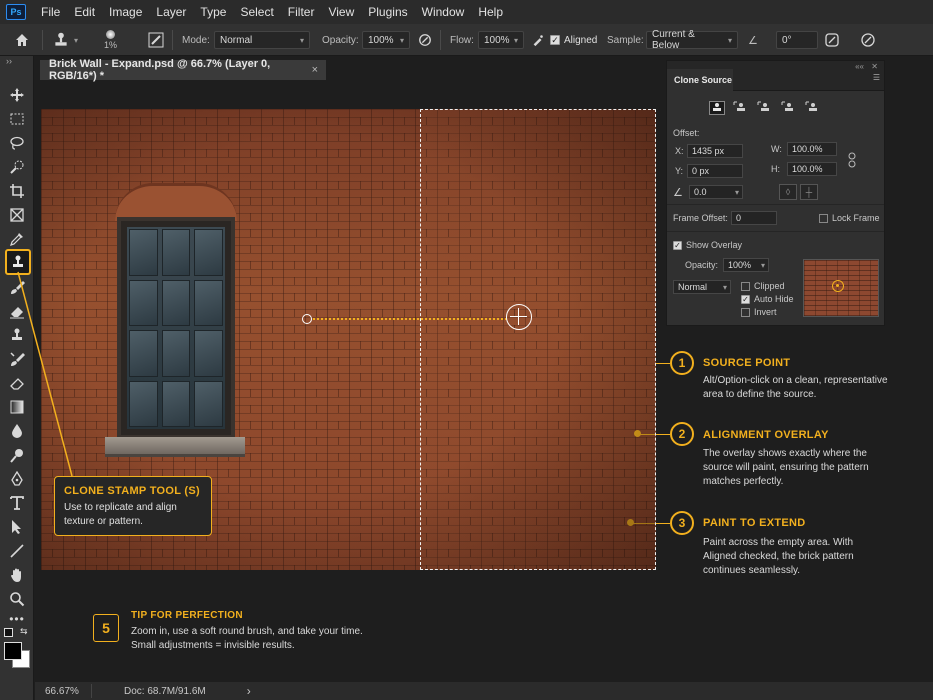 The height and width of the screenshot is (700, 933). What do you see at coordinates (876, 77) in the screenshot?
I see `panel-menu-icon: ☰` at bounding box center [876, 77].